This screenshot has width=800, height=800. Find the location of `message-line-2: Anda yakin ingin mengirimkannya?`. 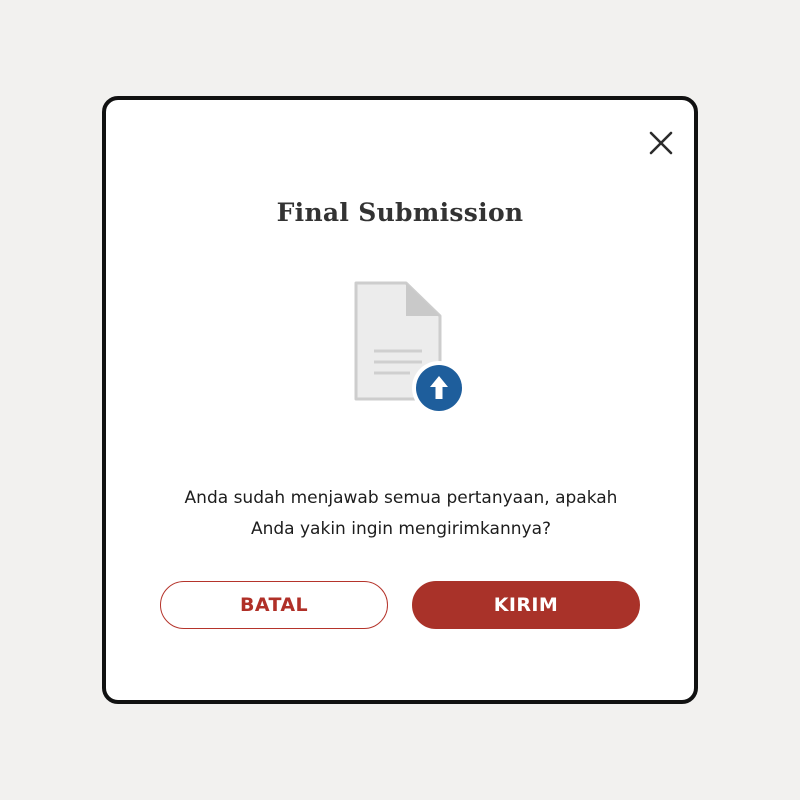

message-line-2: Anda yakin ingin mengirimkannya? is located at coordinates (401, 529).